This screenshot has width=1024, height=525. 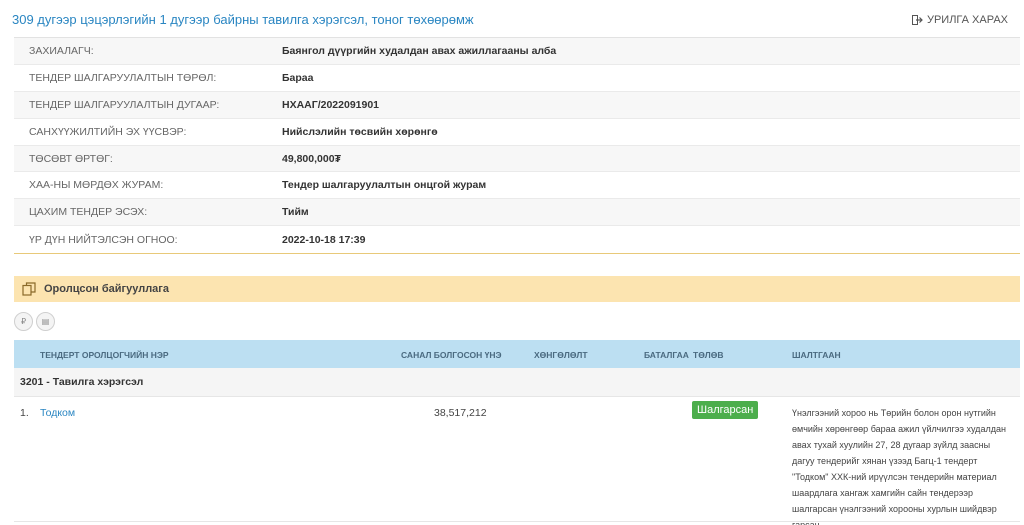 I want to click on info-label: ТЕНДЕР ШАЛГАРУУЛАЛТЫН ТӨРӨЛ:, so click(x=123, y=77).